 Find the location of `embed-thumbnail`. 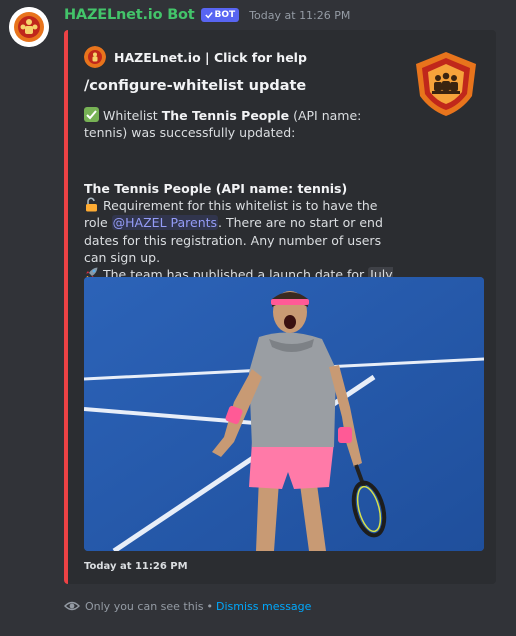

embed-thumbnail is located at coordinates (446, 84).